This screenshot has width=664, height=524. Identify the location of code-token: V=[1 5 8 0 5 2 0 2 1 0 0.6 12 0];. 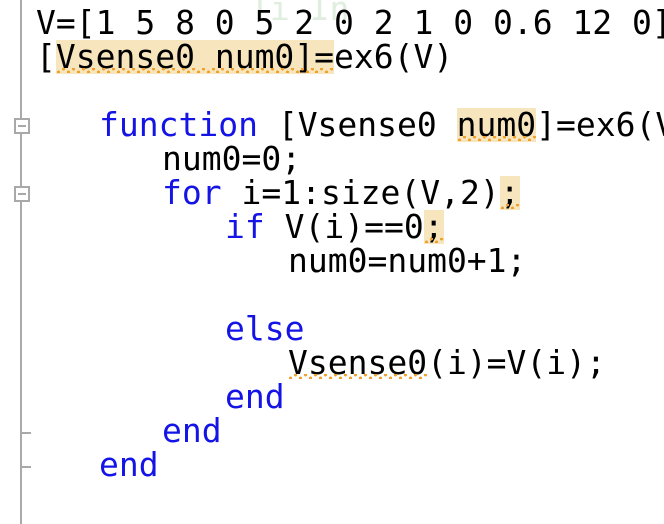
(350, 22).